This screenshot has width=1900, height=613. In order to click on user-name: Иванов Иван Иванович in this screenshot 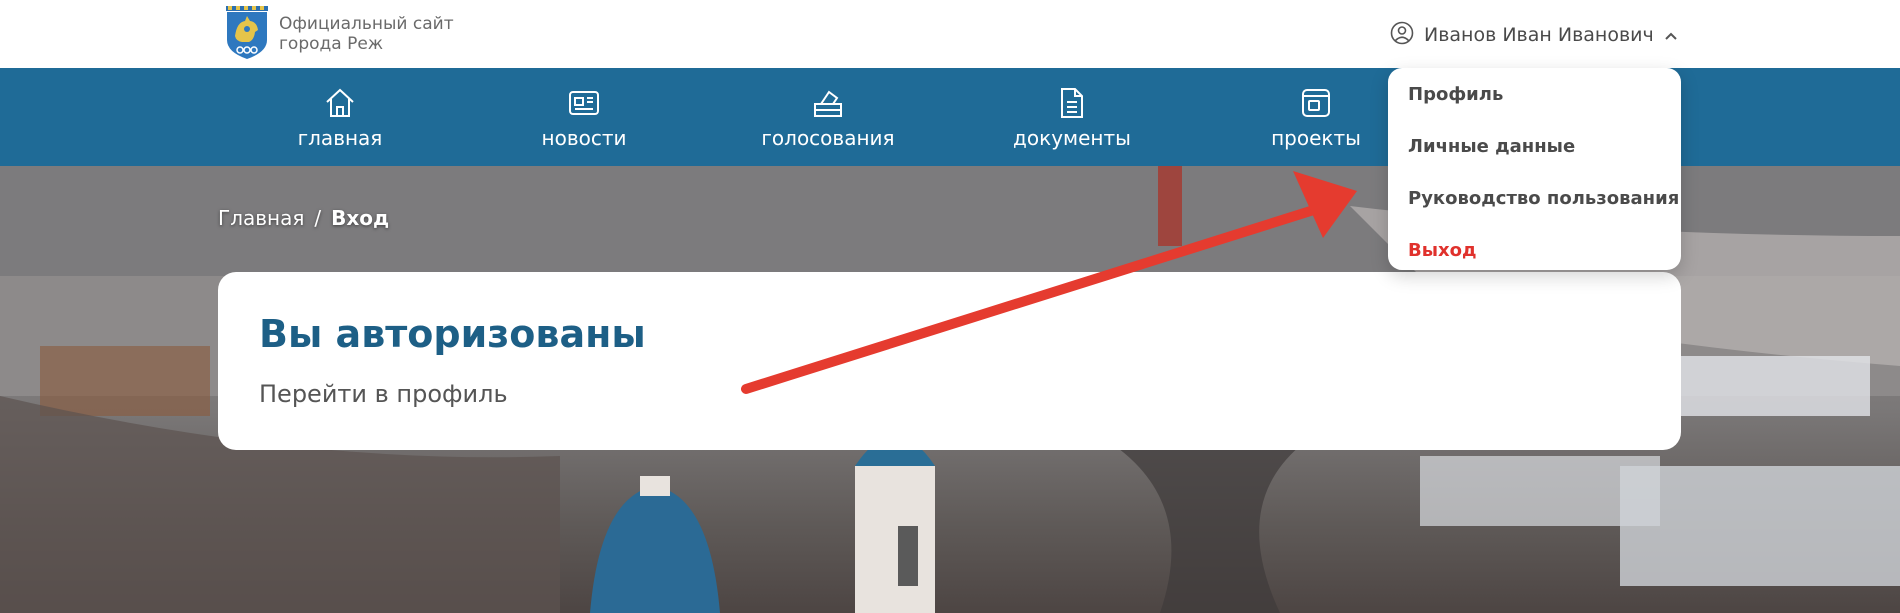, I will do `click(1539, 35)`.